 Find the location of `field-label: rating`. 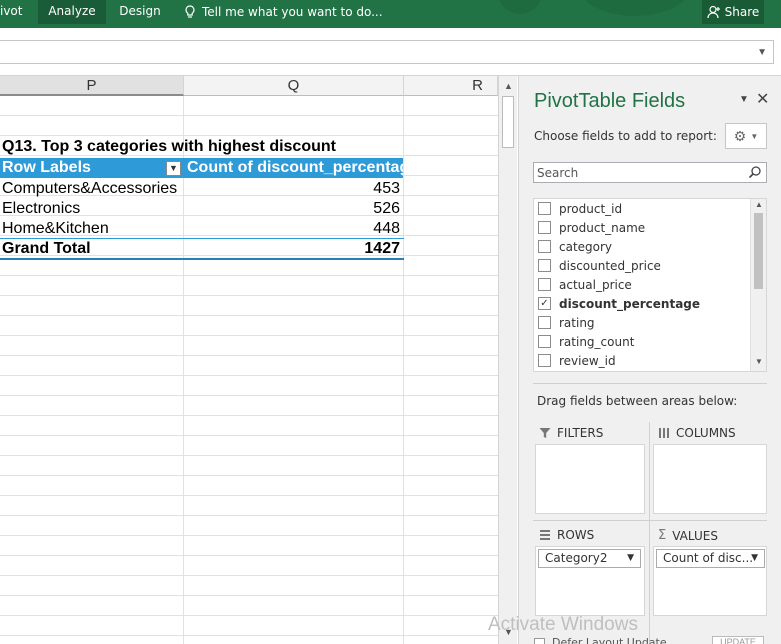

field-label: rating is located at coordinates (577, 322).